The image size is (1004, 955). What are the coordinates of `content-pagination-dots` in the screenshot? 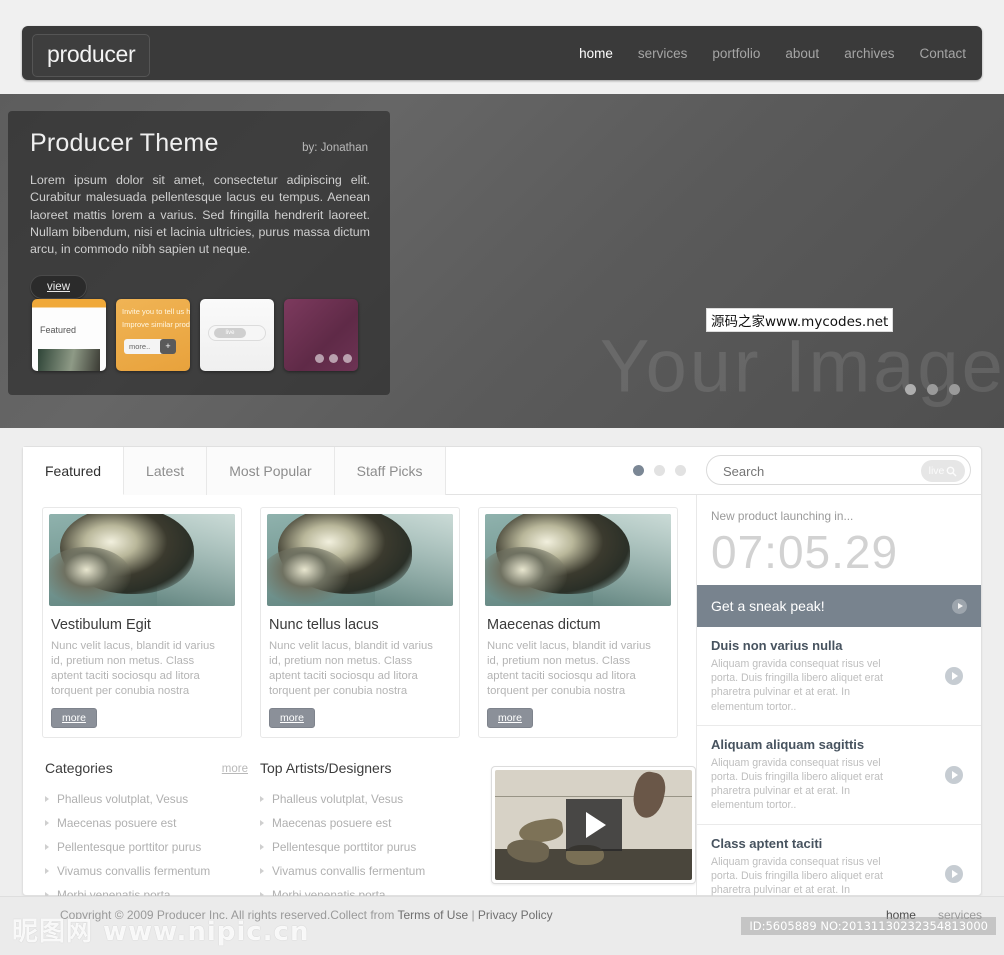 It's located at (659, 470).